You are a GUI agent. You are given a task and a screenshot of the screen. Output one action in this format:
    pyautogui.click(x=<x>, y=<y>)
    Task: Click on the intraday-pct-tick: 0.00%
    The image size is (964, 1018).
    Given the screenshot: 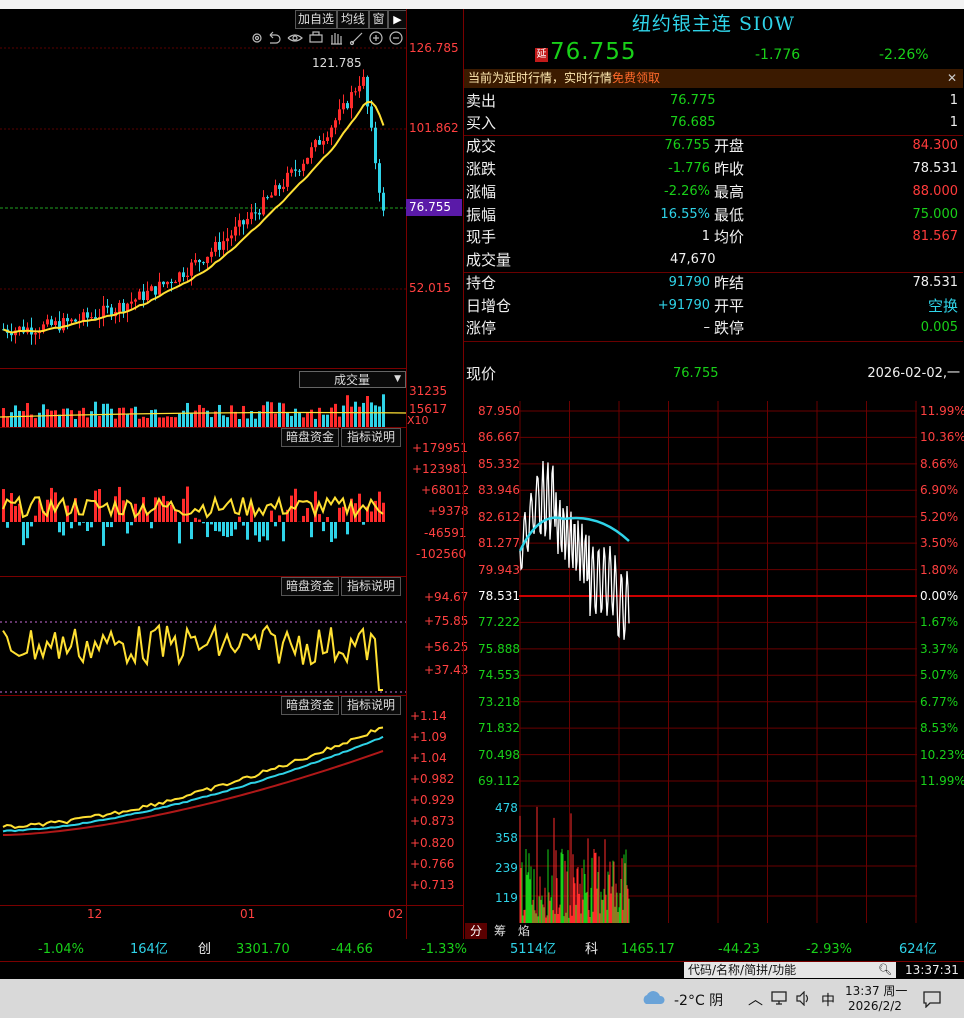 What is the action you would take?
    pyautogui.click(x=939, y=596)
    